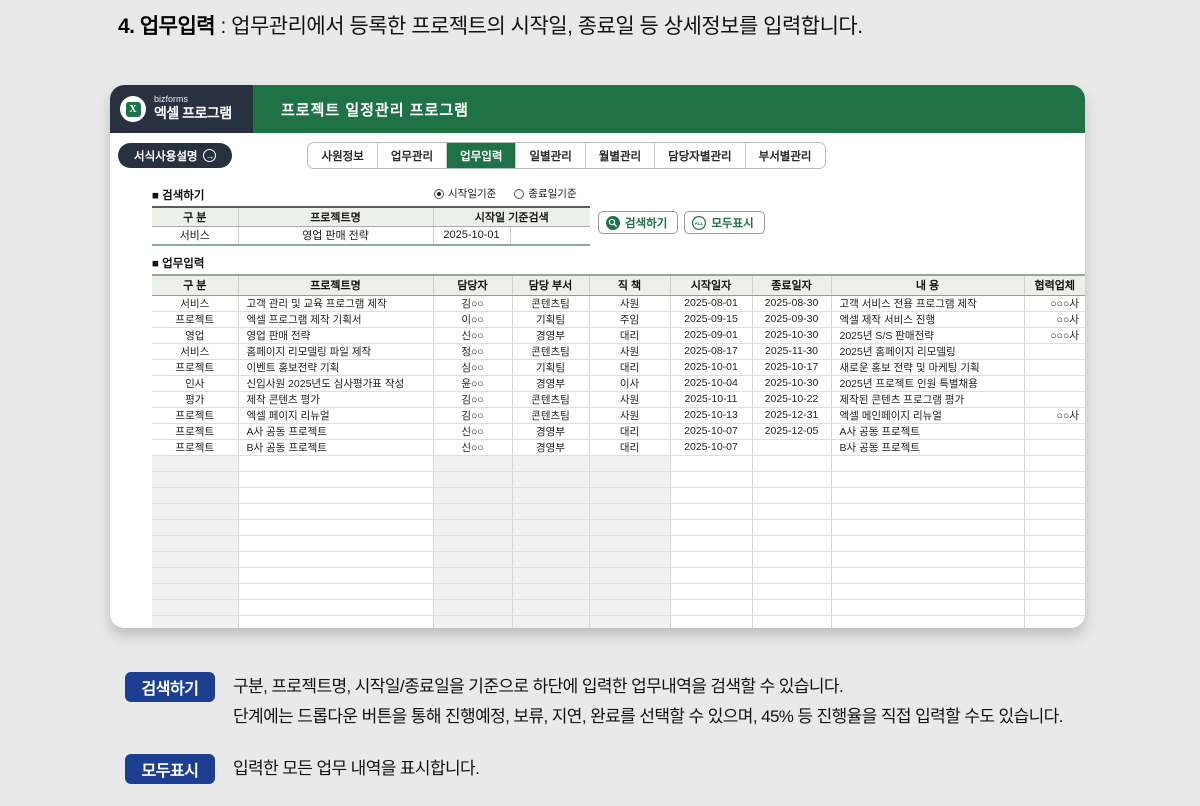 This screenshot has height=806, width=1200. Describe the element at coordinates (928, 335) in the screenshot. I see `cell: 2025년 S/S 판매전략` at that location.